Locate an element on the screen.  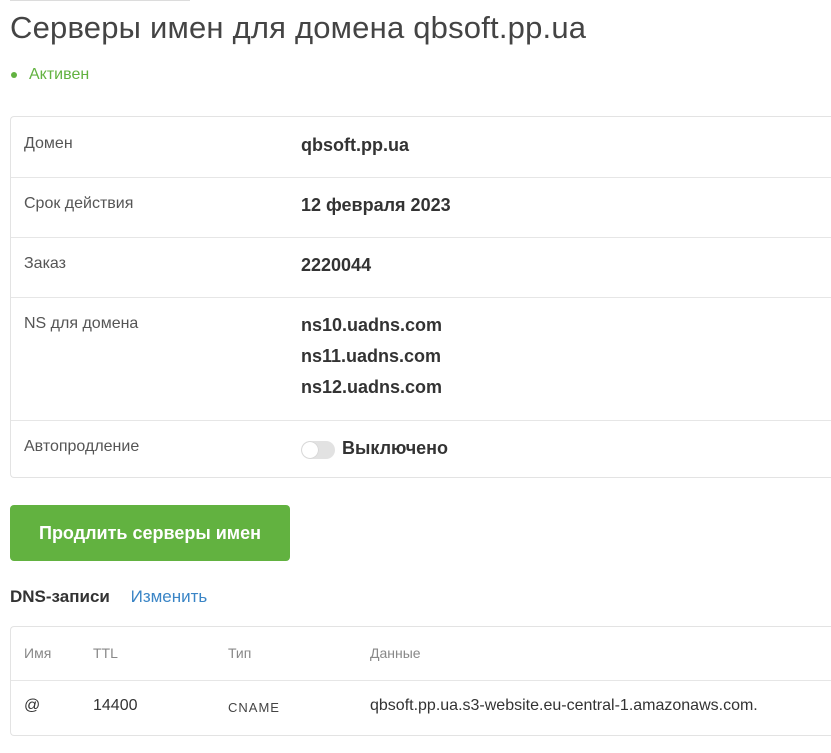
domain-label: Домен is located at coordinates (48, 143).